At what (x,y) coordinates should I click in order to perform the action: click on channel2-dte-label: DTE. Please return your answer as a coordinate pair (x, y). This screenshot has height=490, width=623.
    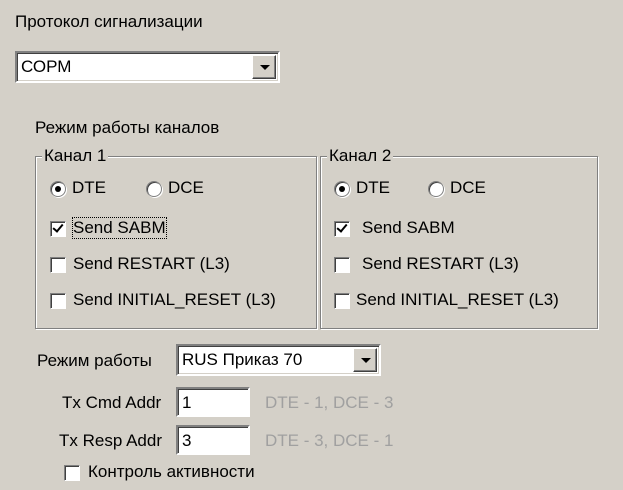
    Looking at the image, I should click on (373, 188).